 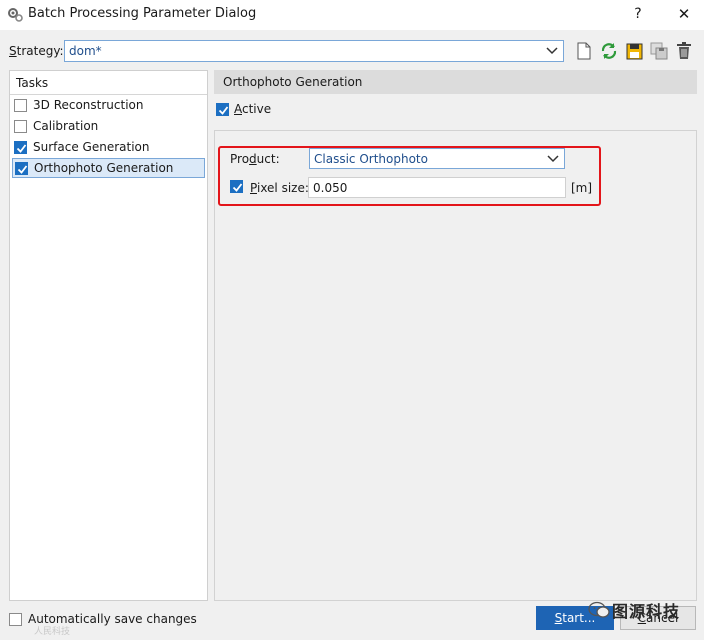 I want to click on task-item-3d-reconstruction: 3D Reconstruction, so click(x=108, y=106).